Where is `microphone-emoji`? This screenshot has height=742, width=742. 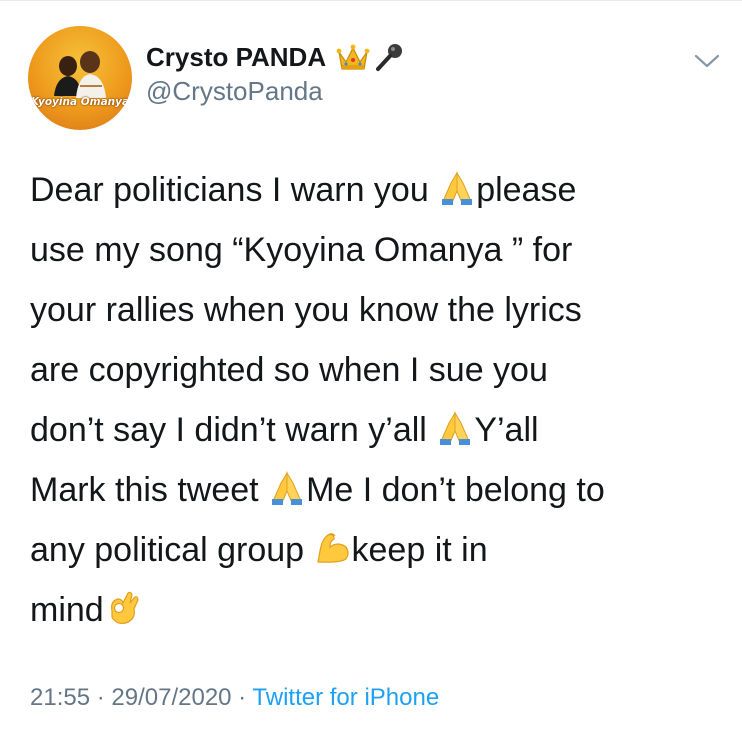
microphone-emoji is located at coordinates (389, 57).